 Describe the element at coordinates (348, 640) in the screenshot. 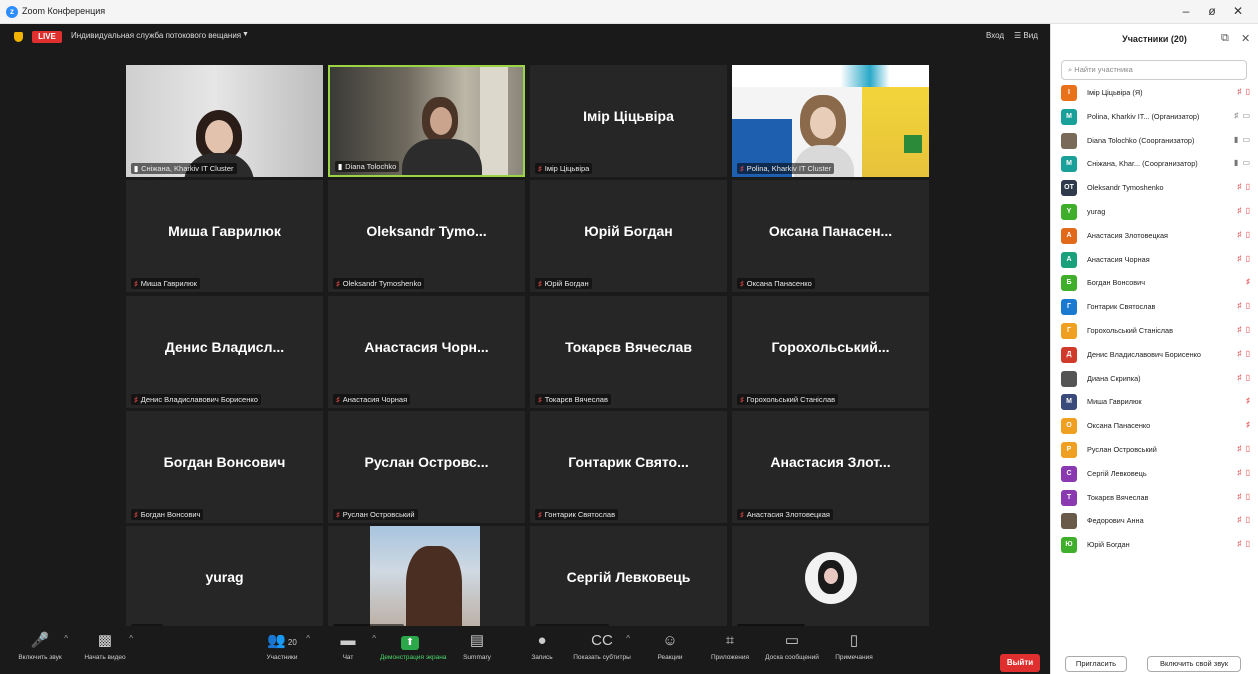

I see `chat-icon: ▬` at that location.